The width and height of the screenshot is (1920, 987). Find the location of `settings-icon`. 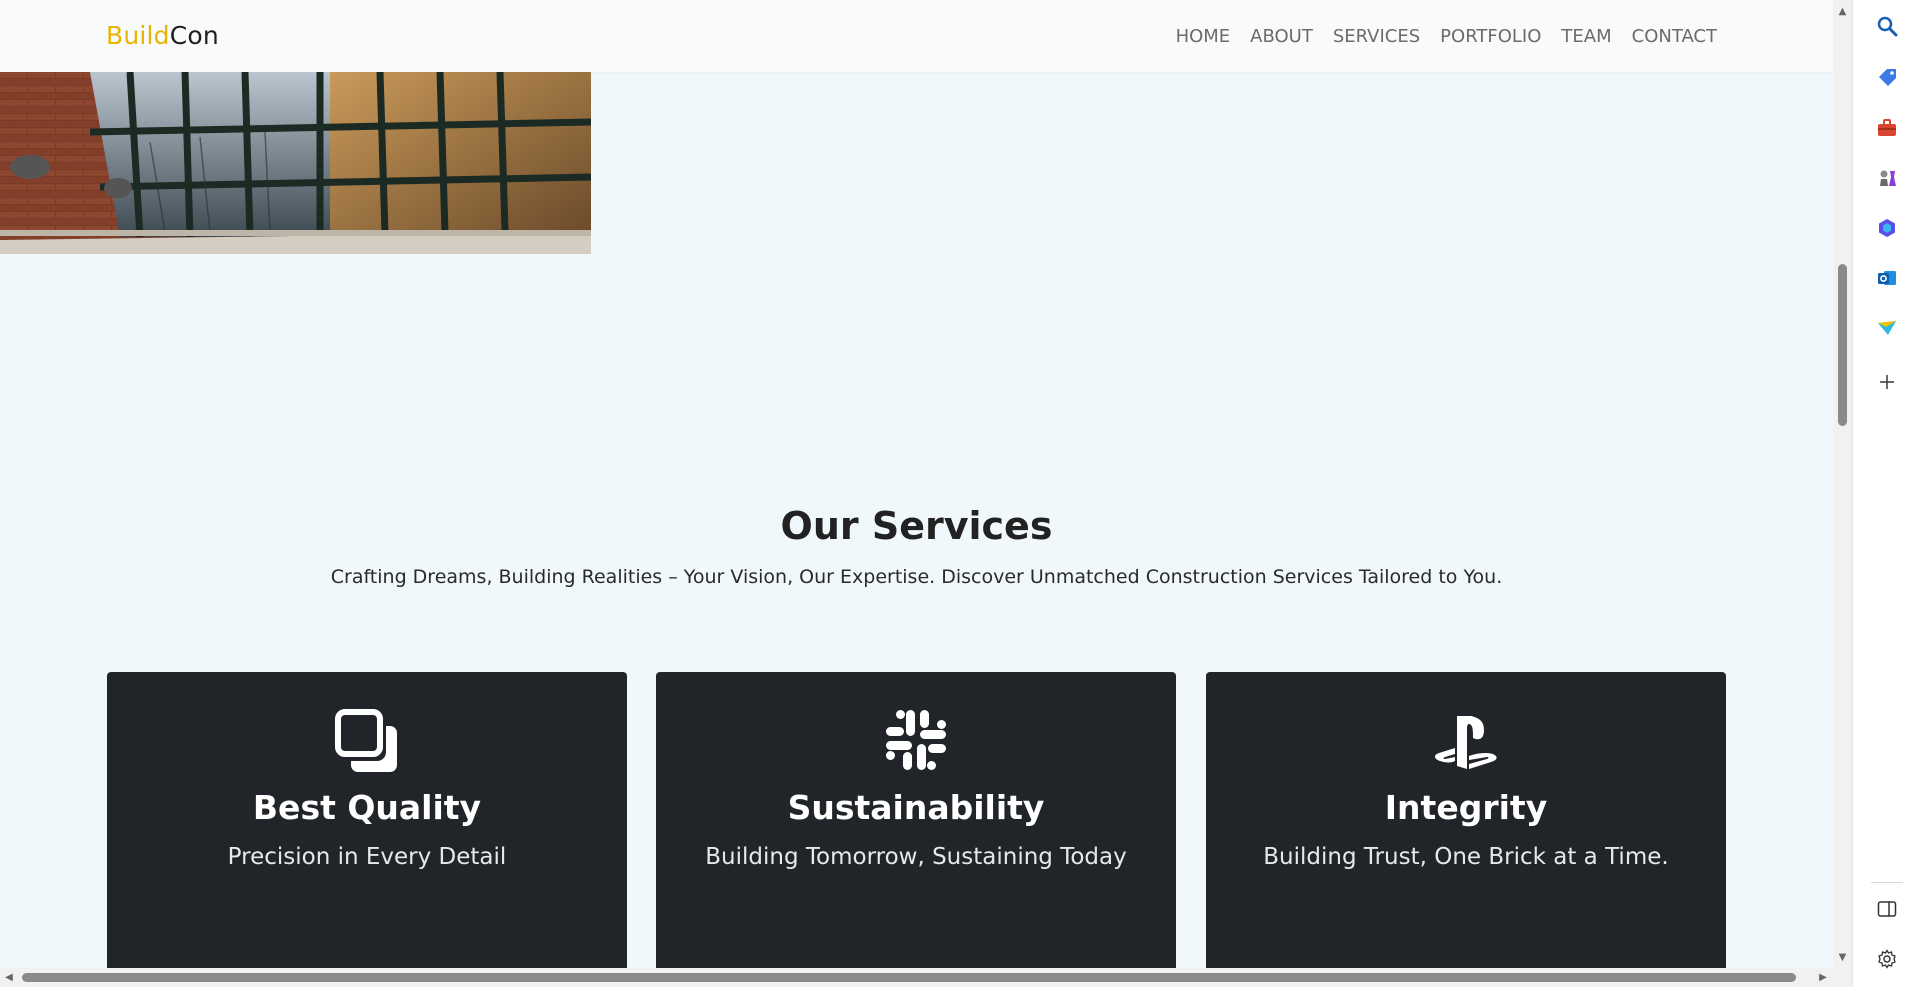

settings-icon is located at coordinates (1887, 959).